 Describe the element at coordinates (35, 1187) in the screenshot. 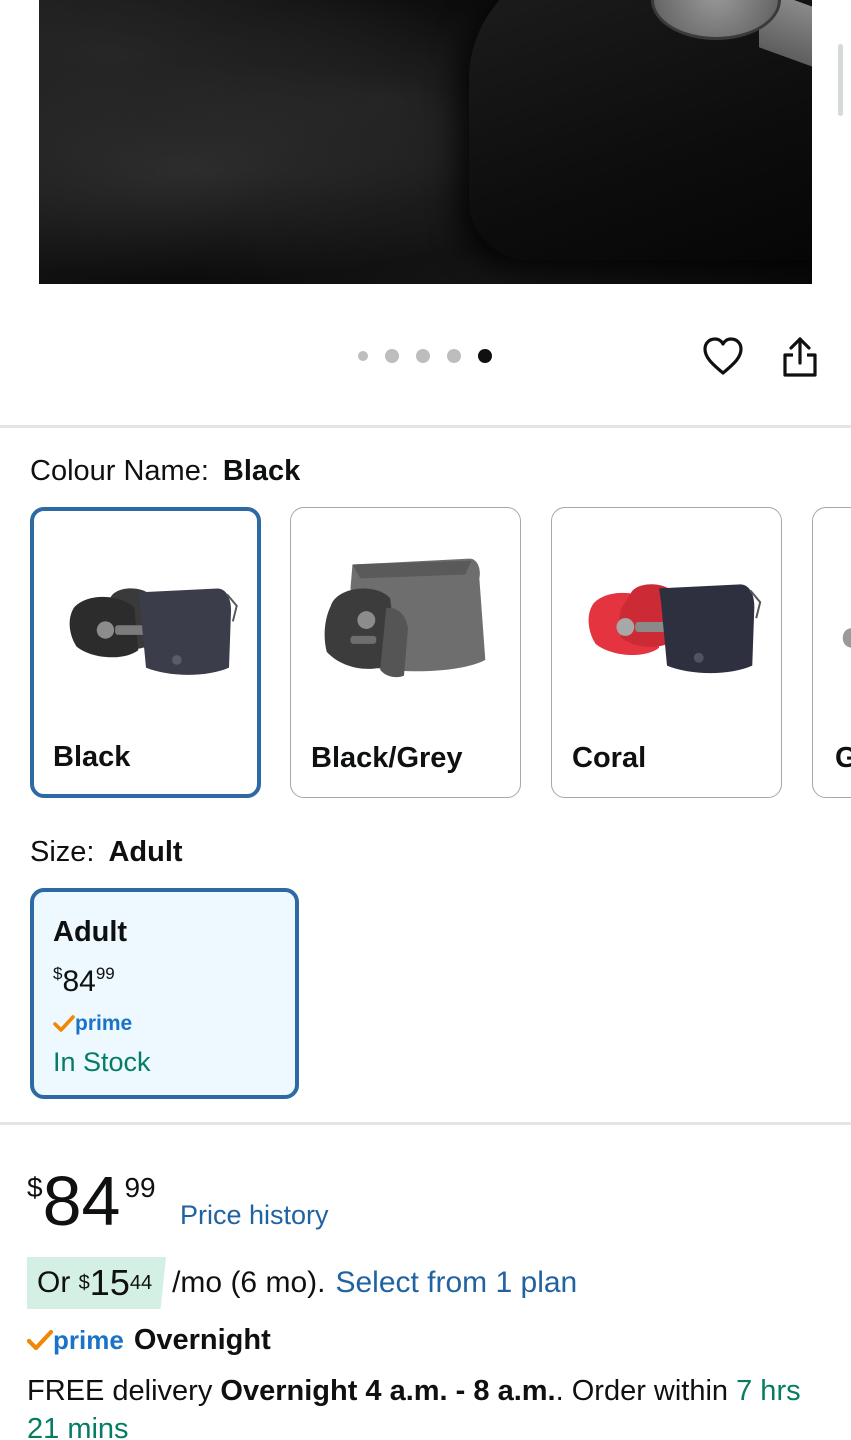

I see `price-currency: $` at that location.